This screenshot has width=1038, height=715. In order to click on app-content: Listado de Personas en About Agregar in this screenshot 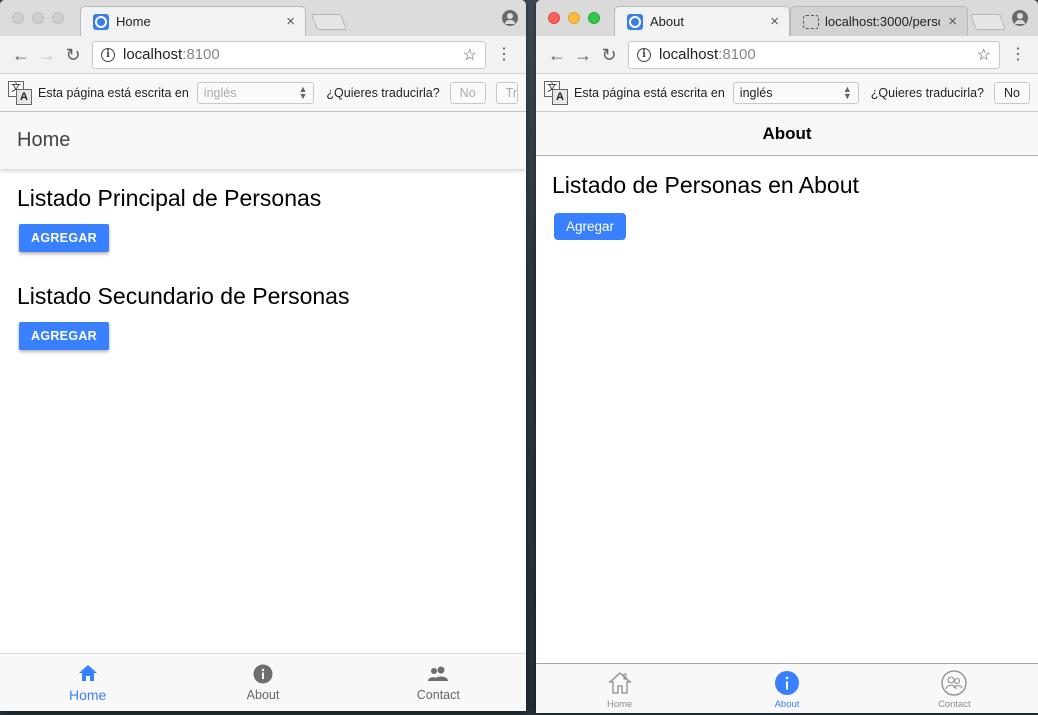, I will do `click(787, 206)`.